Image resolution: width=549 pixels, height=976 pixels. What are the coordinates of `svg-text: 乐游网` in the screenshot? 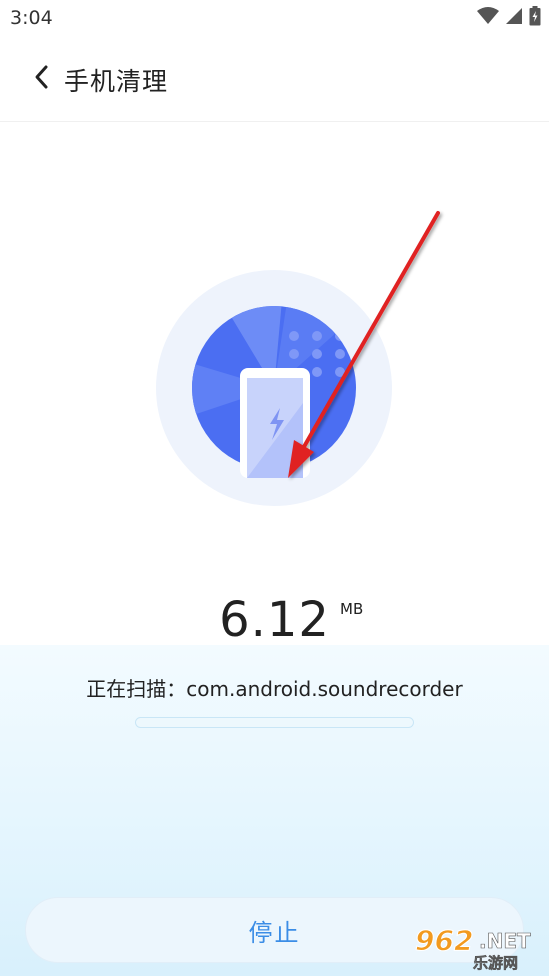 It's located at (495, 963).